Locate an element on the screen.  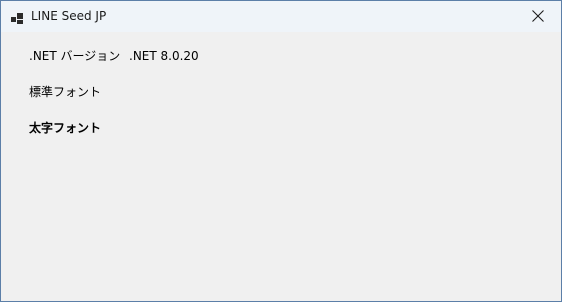
close-icon is located at coordinates (538, 16).